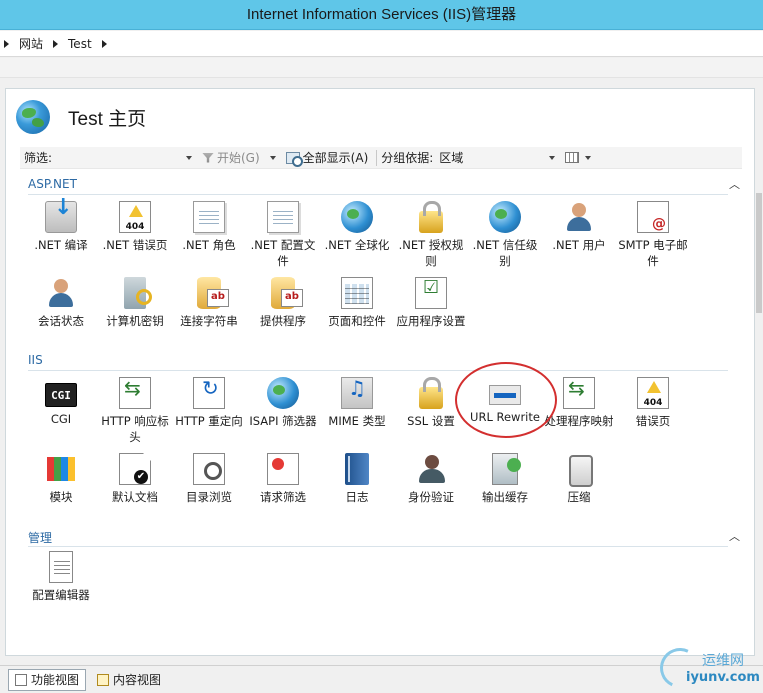 This screenshot has width=763, height=693. Describe the element at coordinates (431, 403) in the screenshot. I see `feature-item: SSL 设置` at that location.